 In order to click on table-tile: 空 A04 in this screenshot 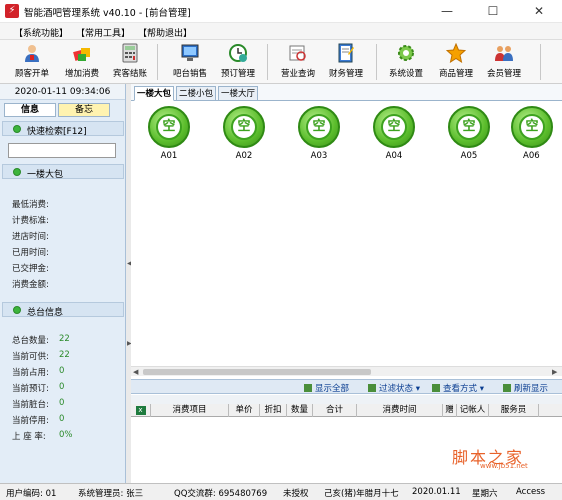, I will do `click(394, 136)`.